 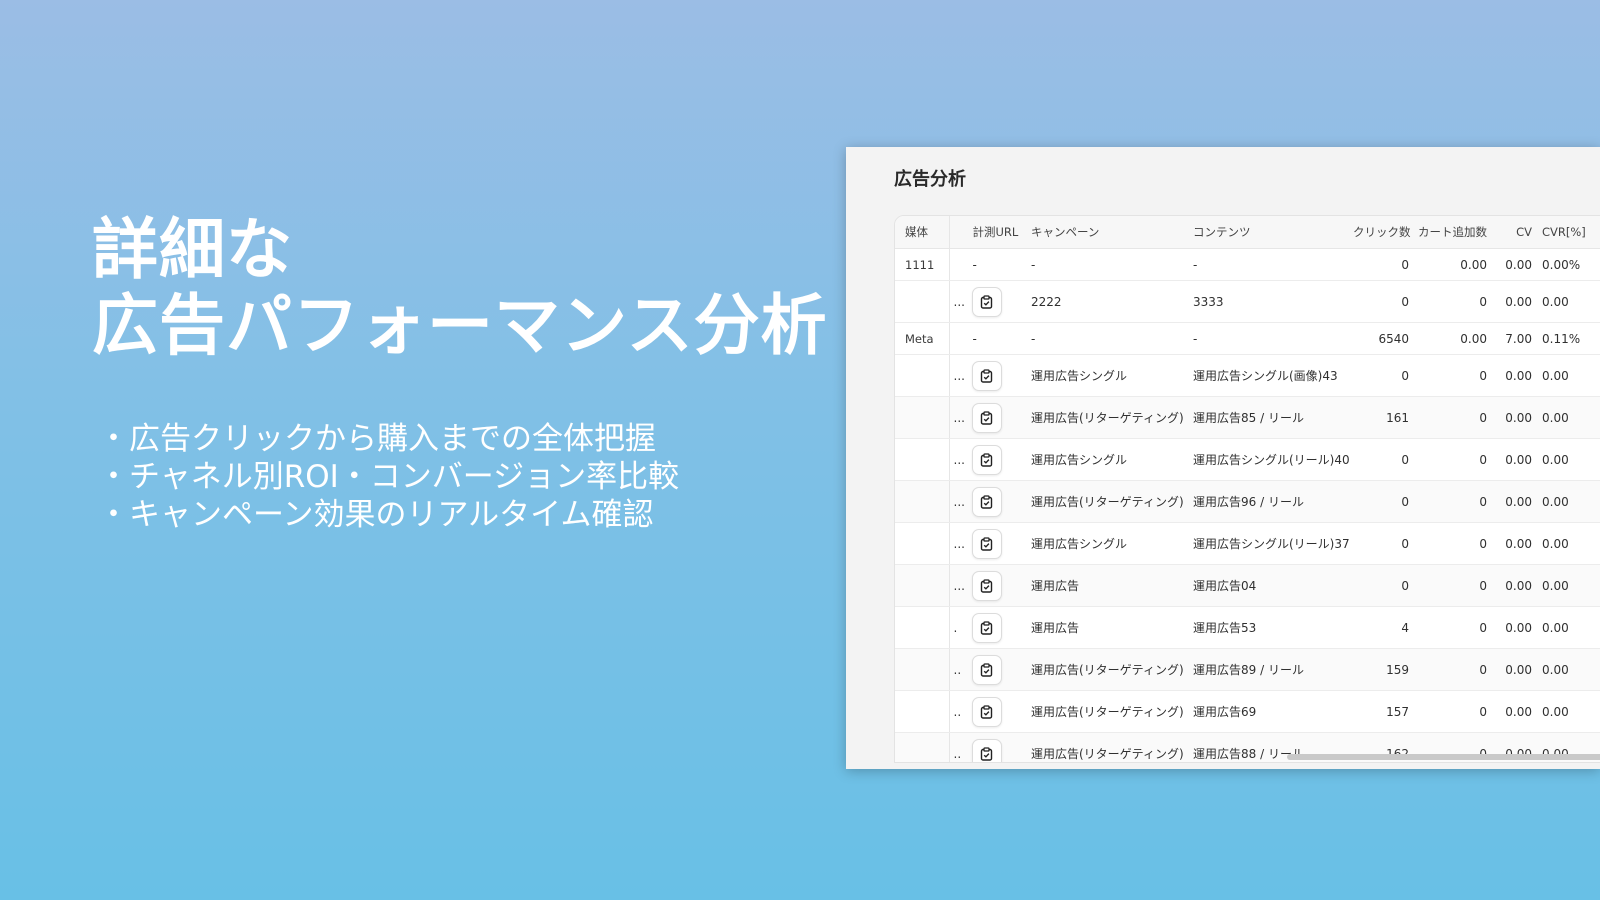 I want to click on cell-content: 3333, so click(x=1271, y=301).